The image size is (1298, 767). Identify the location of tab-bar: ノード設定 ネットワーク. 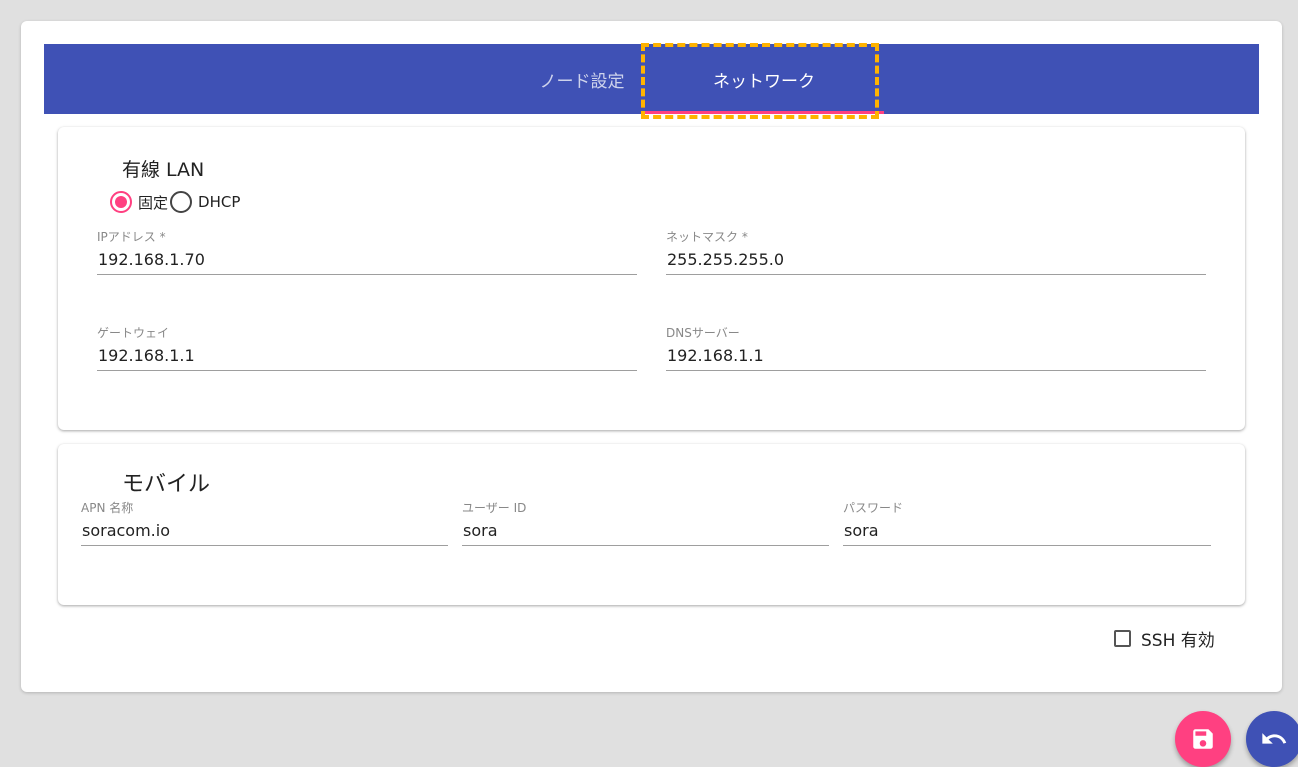
(651, 79).